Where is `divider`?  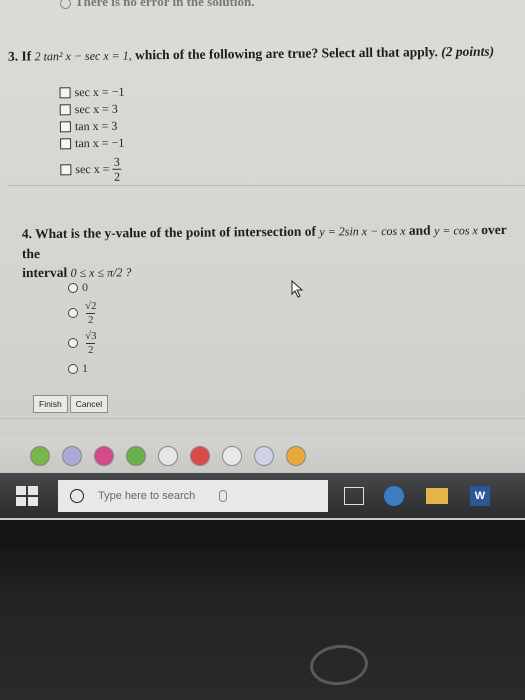
divider is located at coordinates (266, 185).